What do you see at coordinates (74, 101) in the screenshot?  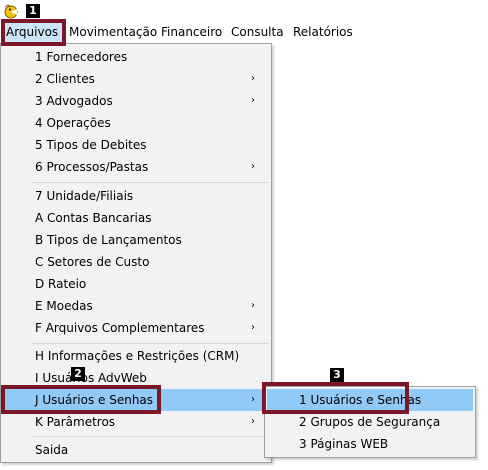 I see `menu-item-label: 3 Advogados` at bounding box center [74, 101].